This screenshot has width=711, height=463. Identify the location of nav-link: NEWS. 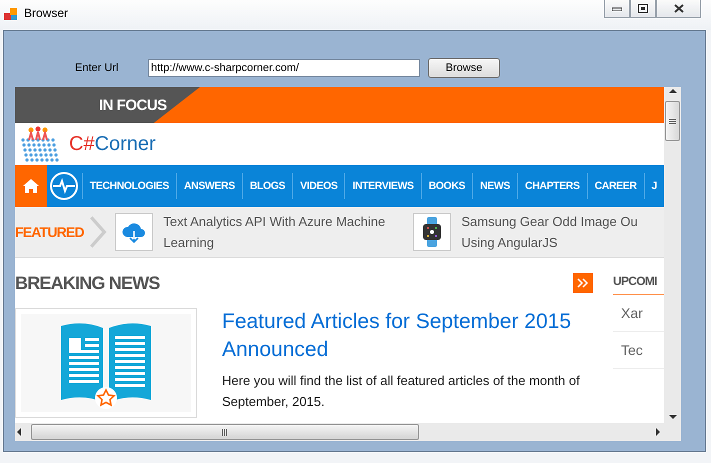
(495, 186).